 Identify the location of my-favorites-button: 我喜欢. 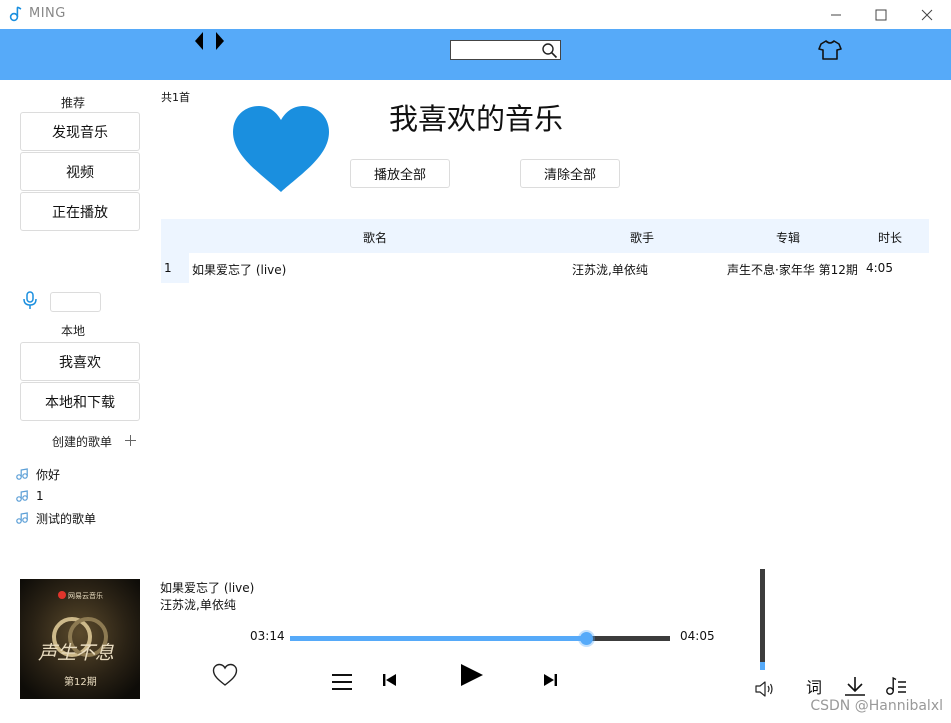
(80, 361).